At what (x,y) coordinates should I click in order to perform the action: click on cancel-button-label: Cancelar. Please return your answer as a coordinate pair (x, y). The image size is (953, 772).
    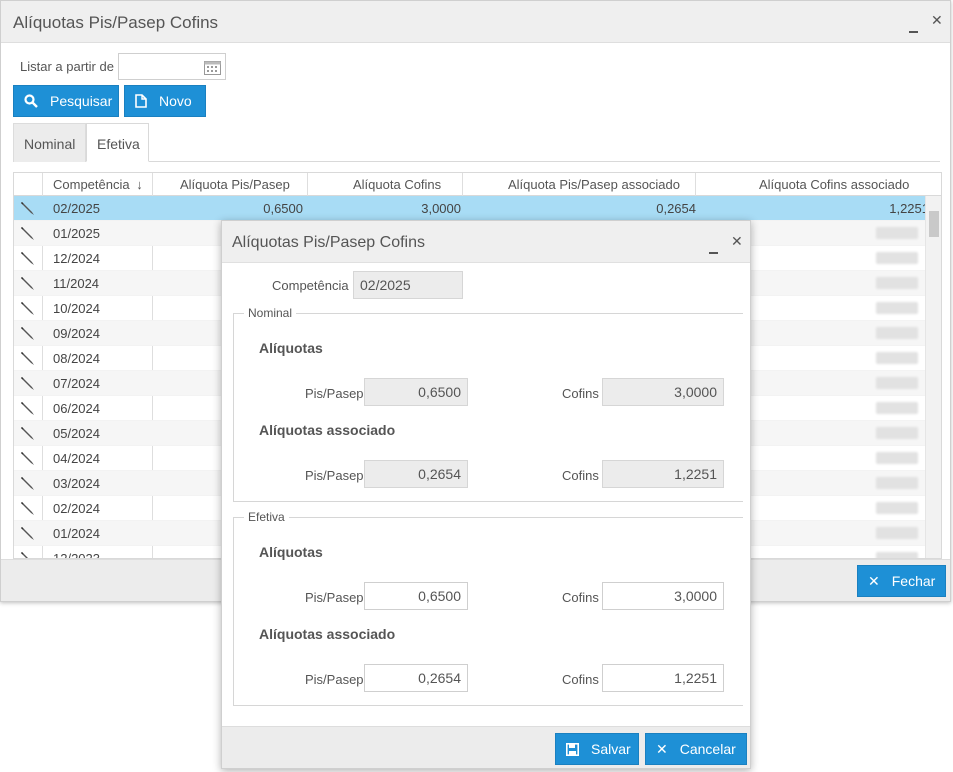
    Looking at the image, I should click on (707, 749).